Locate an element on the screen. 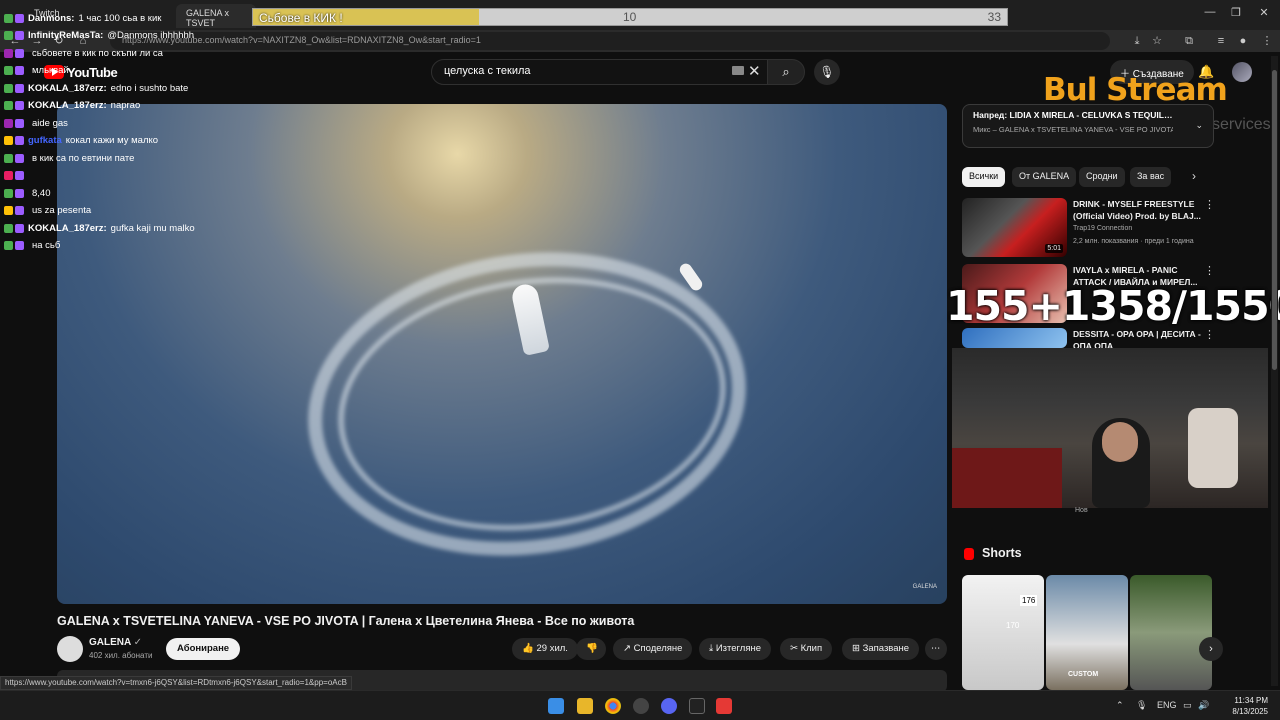 This screenshot has height=720, width=1280. bookmark-star-icon: ☆ is located at coordinates (1157, 41).